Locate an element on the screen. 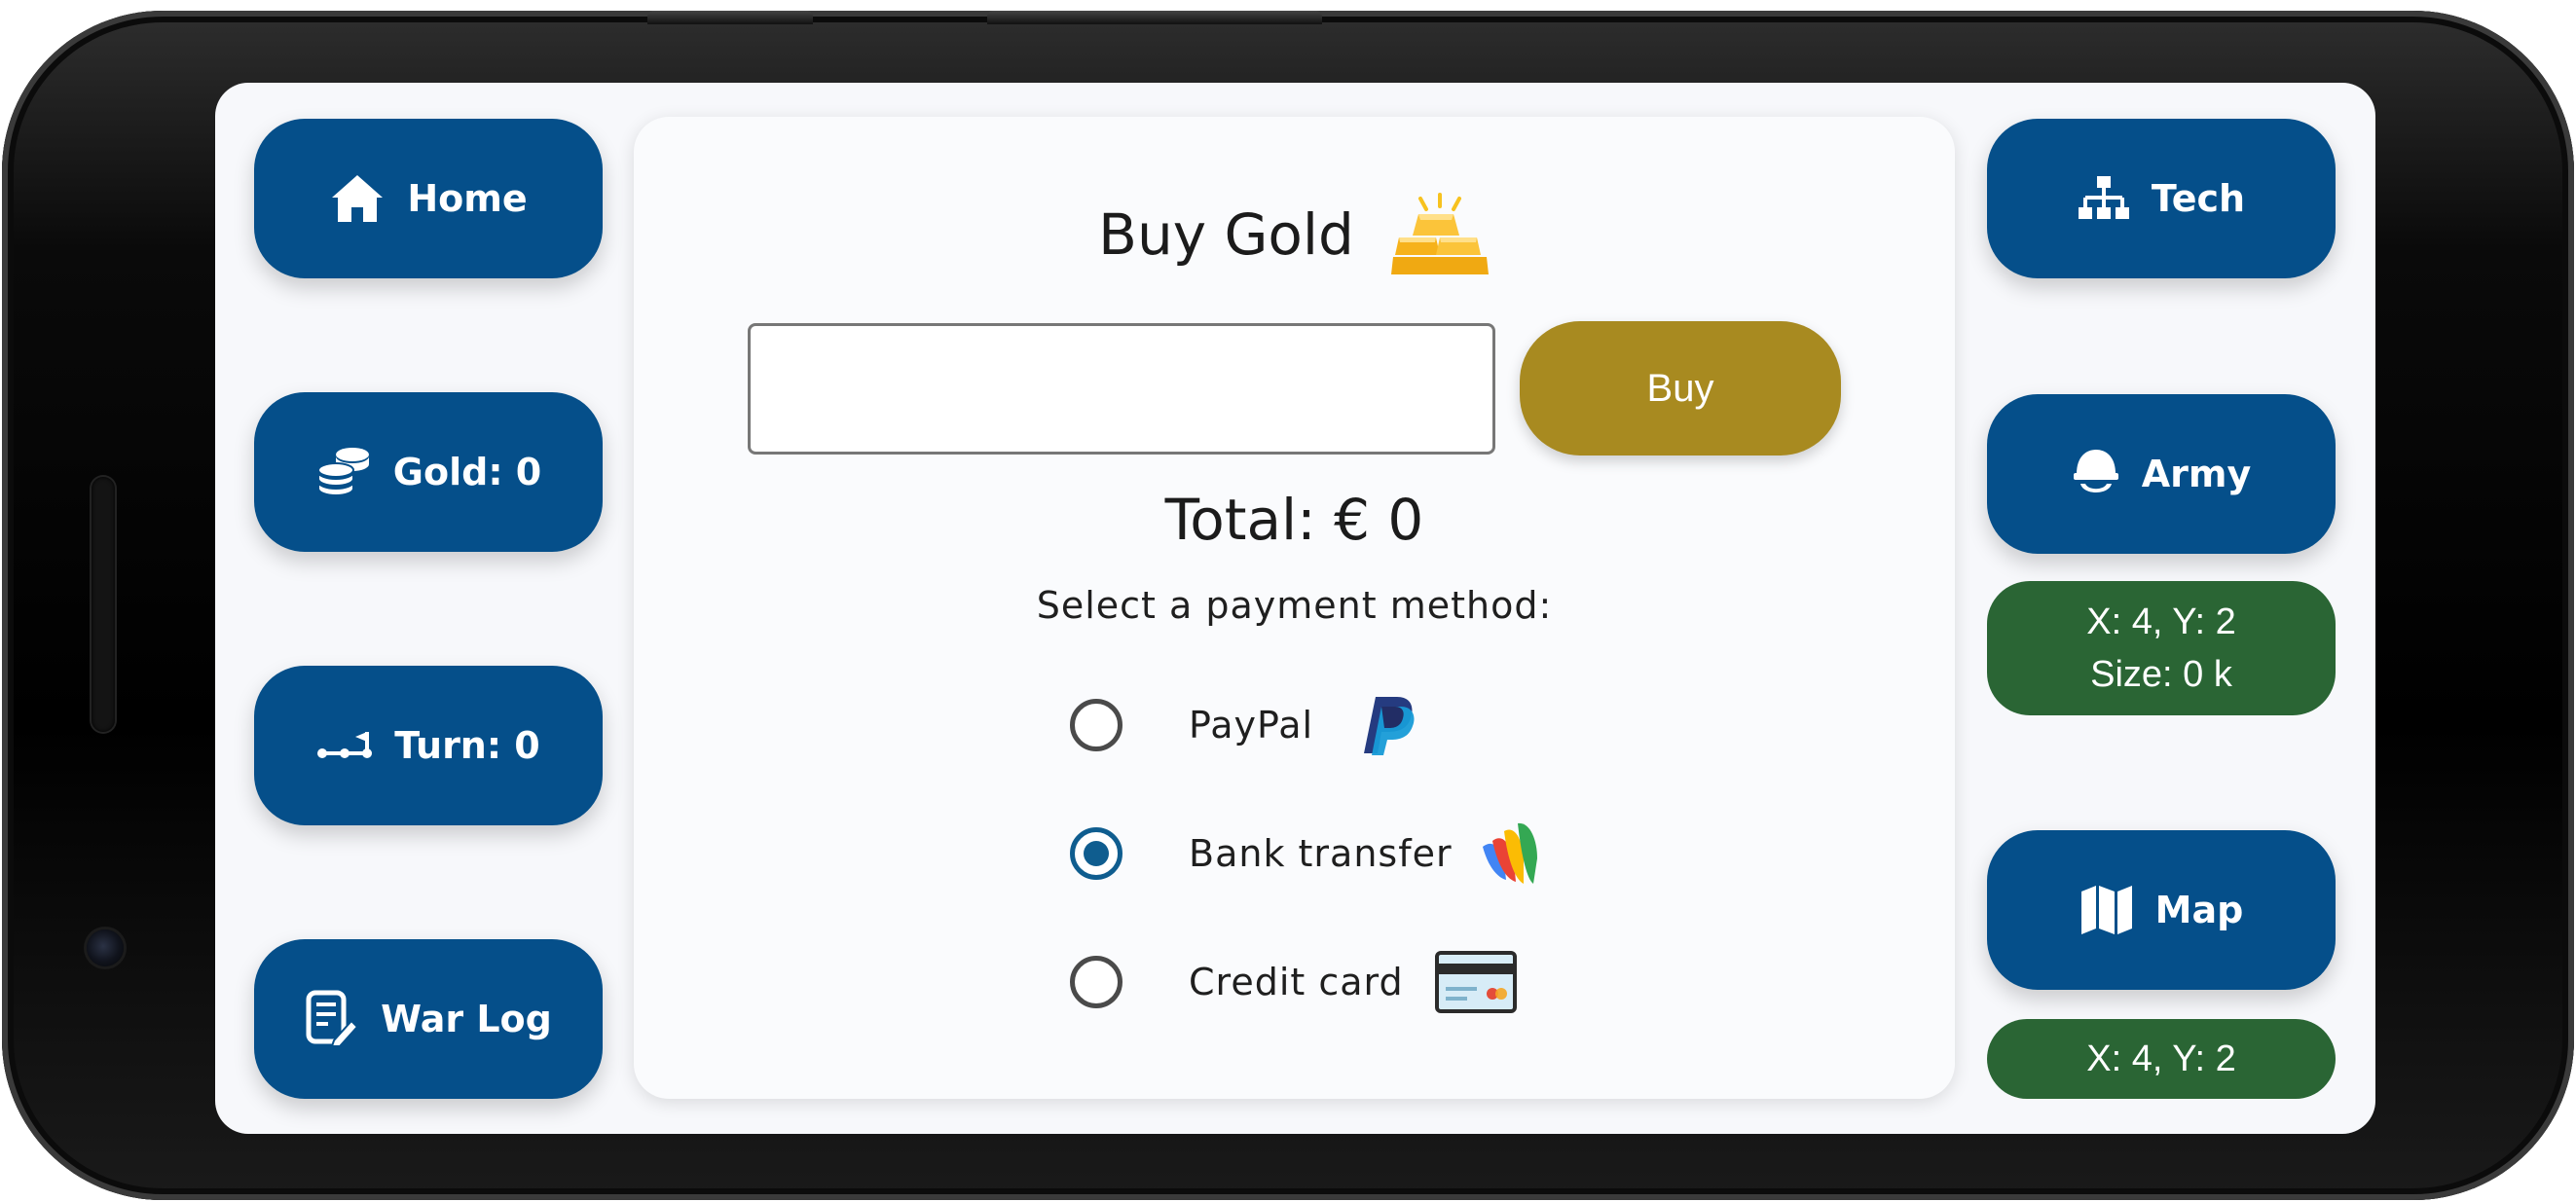 The width and height of the screenshot is (2576, 1202). gold-amount-input is located at coordinates (1121, 389).